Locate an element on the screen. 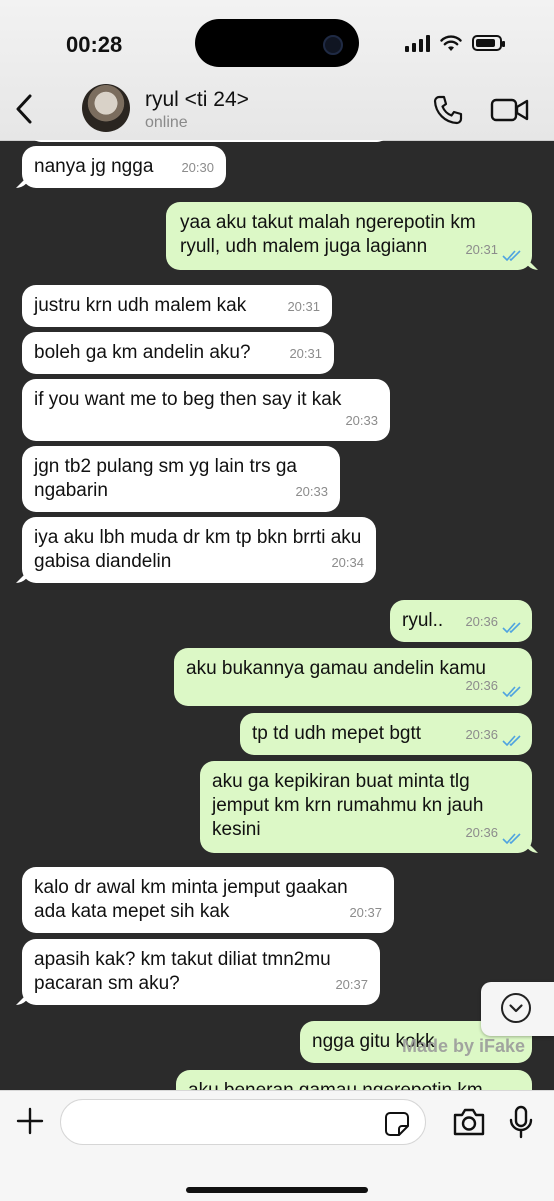 The image size is (554, 1201). message-text: aku bukannya gamau andelin kamu is located at coordinates (336, 668).